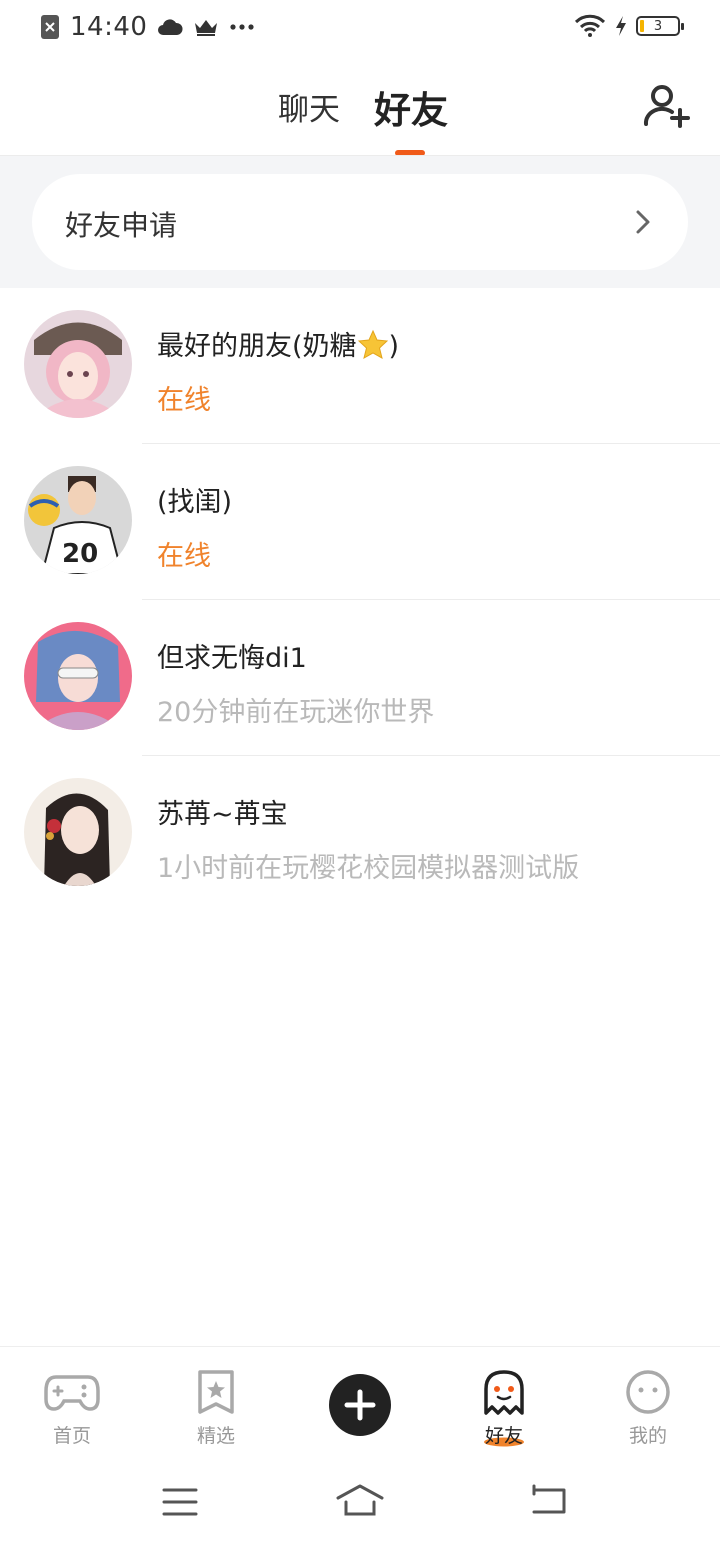  I want to click on system-nav-bar, so click(360, 1502).